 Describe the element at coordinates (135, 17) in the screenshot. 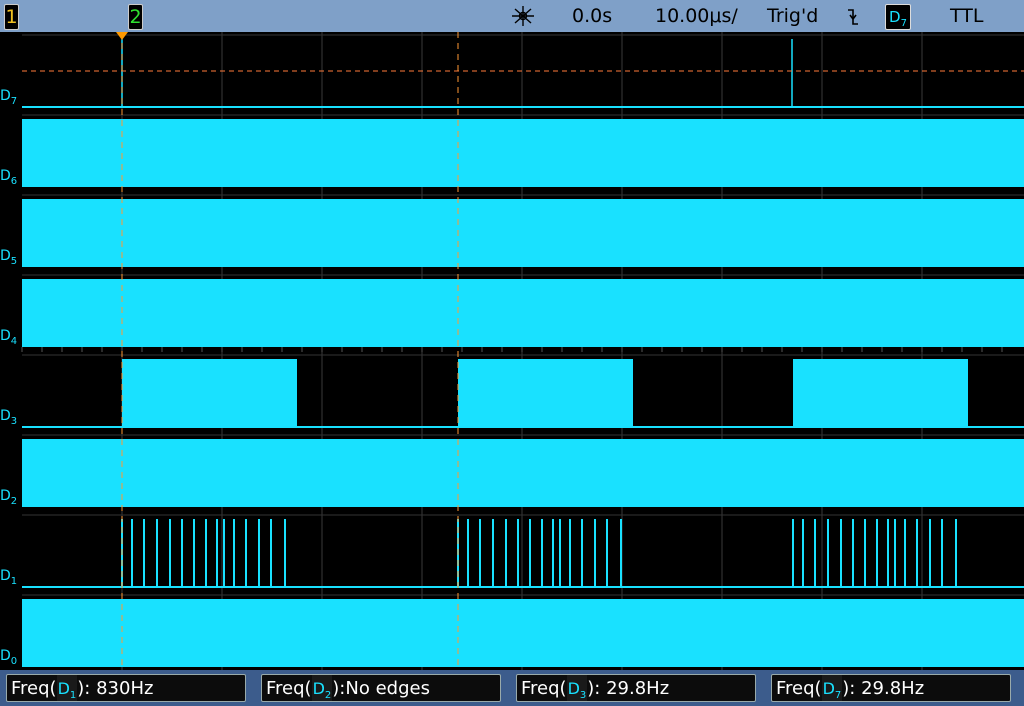

I see `channel-2-indicator: 2` at that location.